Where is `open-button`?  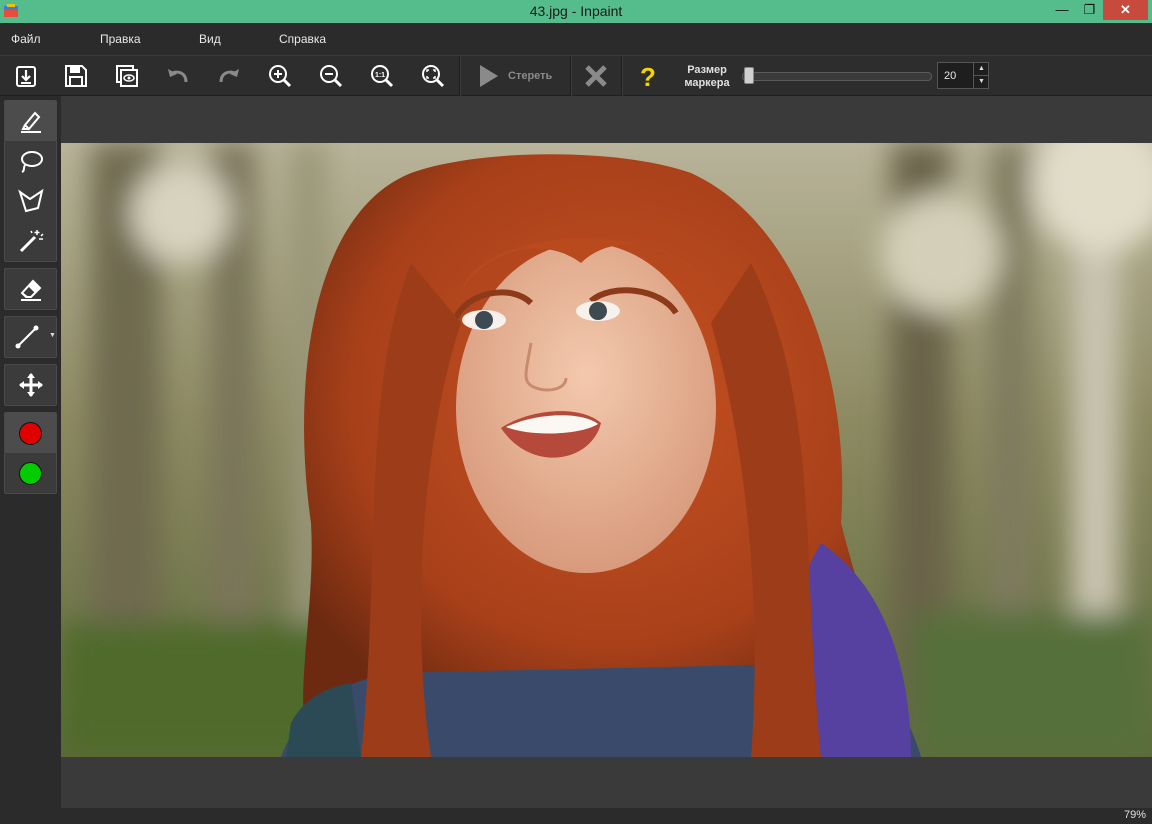
open-button is located at coordinates (26, 76).